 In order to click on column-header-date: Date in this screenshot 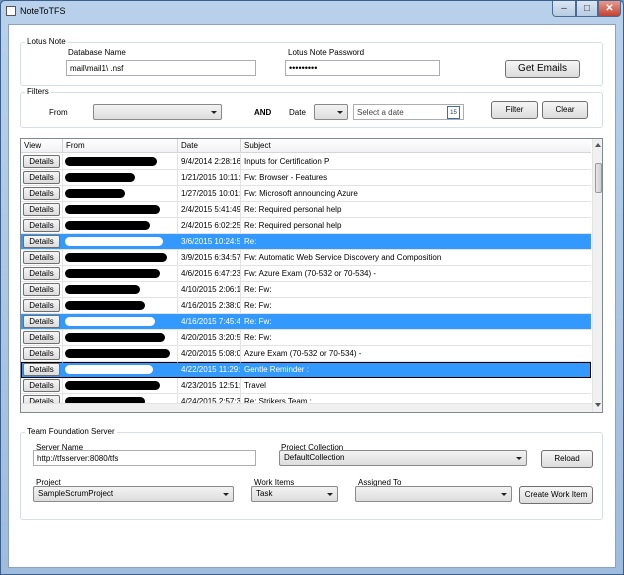, I will do `click(209, 146)`.